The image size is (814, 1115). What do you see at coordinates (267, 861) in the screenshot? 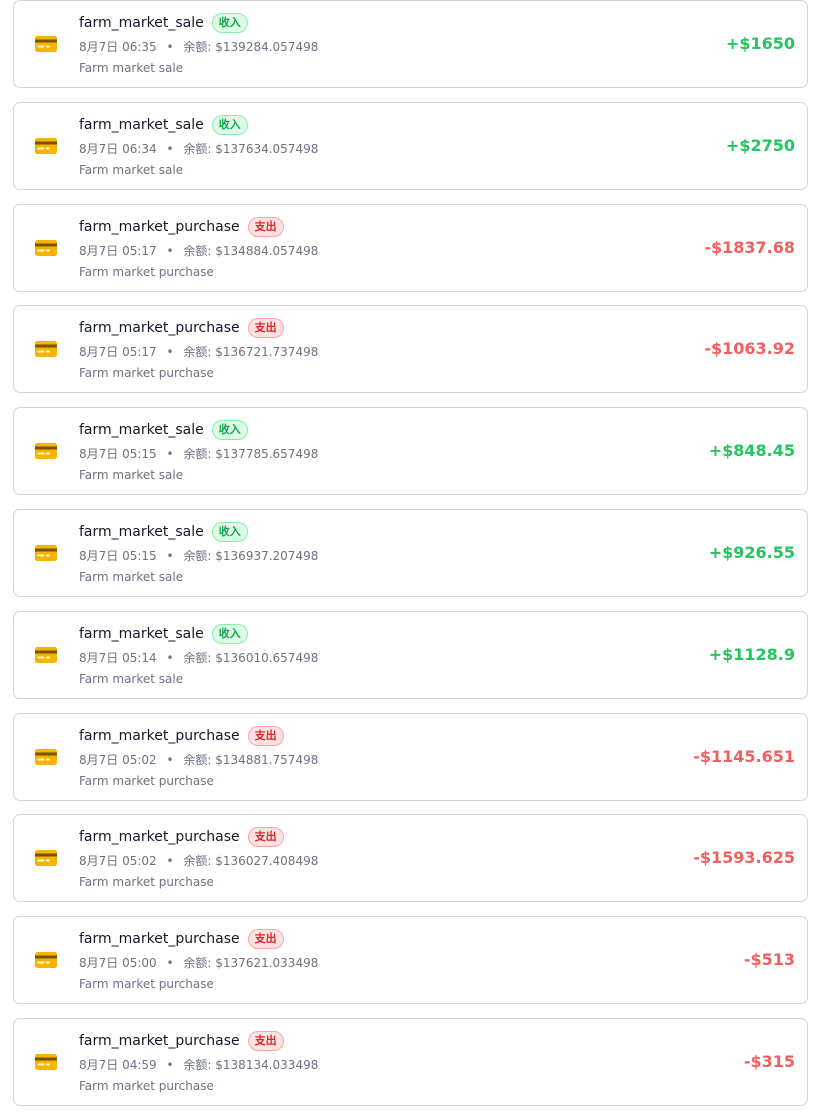
I see `balance-value: $136027.408498` at bounding box center [267, 861].